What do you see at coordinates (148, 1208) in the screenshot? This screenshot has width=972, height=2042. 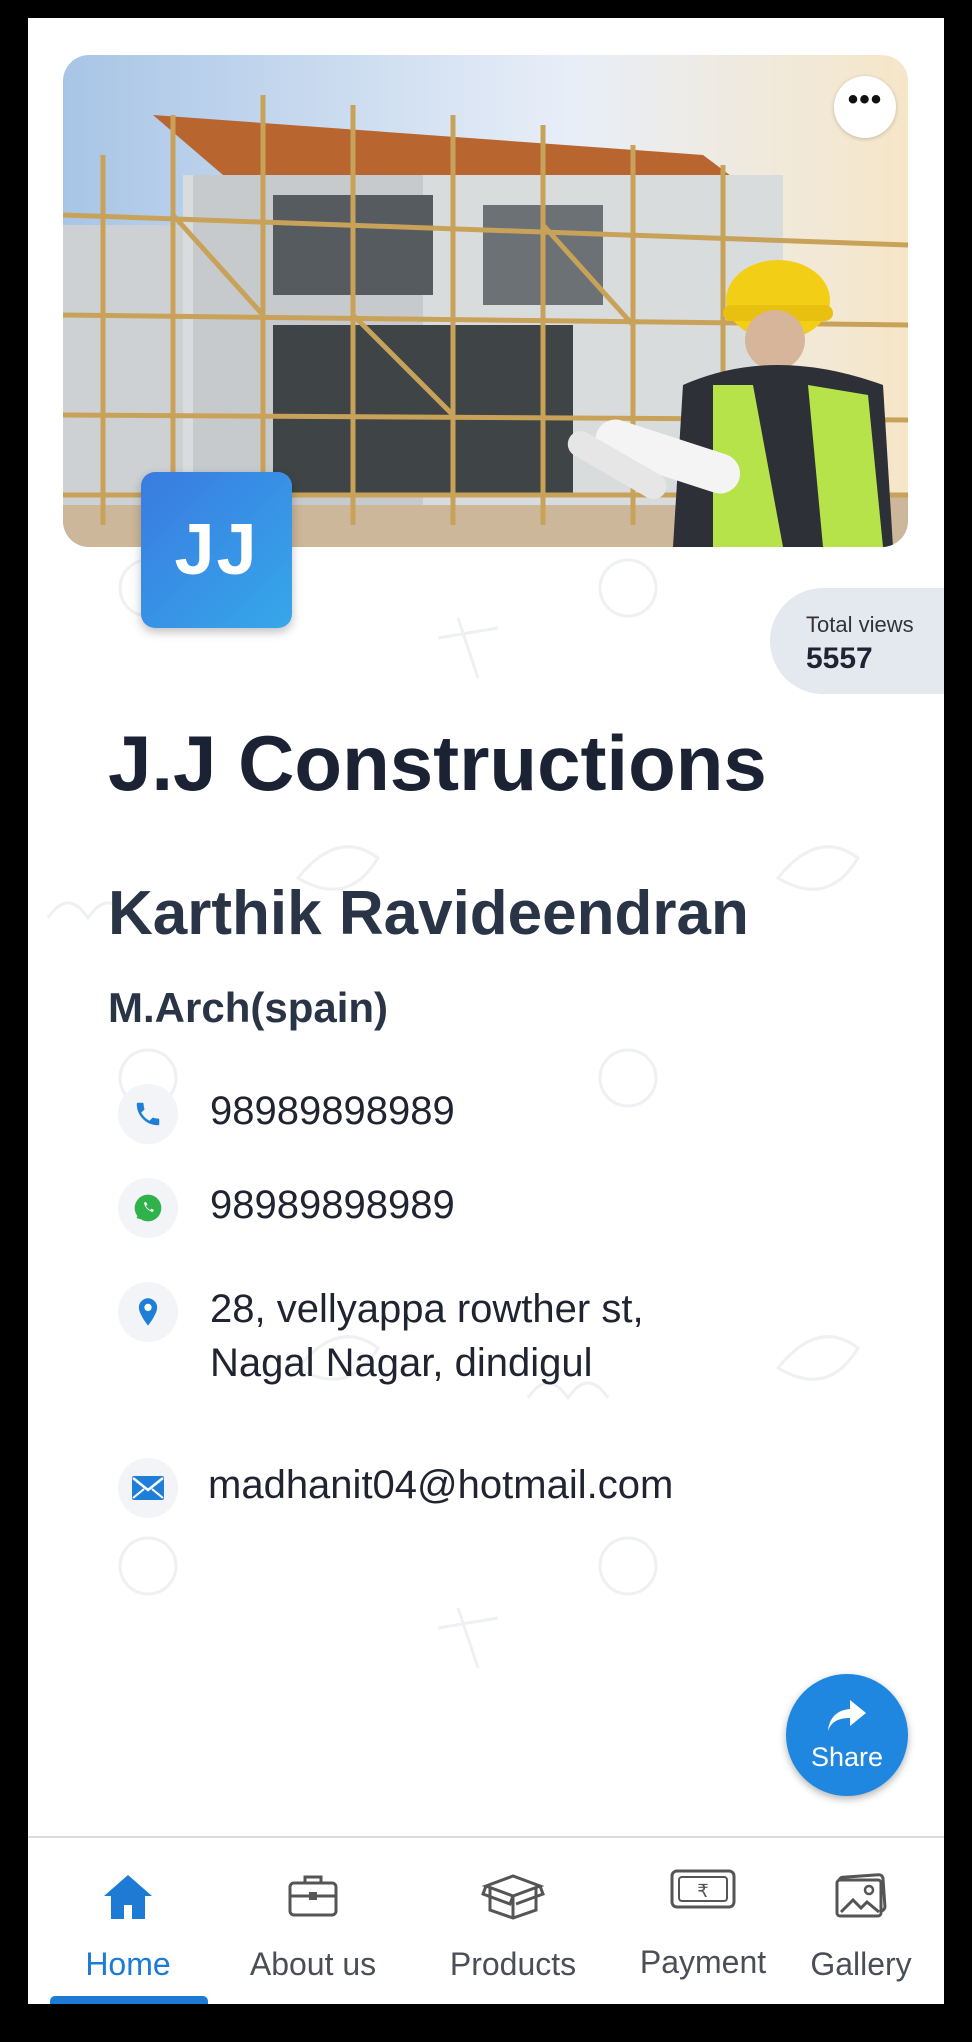 I see `whatsapp-icon` at bounding box center [148, 1208].